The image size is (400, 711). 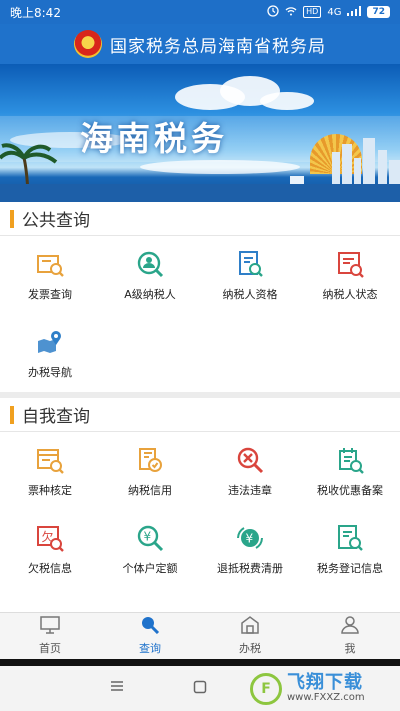 I want to click on grid-item-label: 纳税信用, so click(x=150, y=490).